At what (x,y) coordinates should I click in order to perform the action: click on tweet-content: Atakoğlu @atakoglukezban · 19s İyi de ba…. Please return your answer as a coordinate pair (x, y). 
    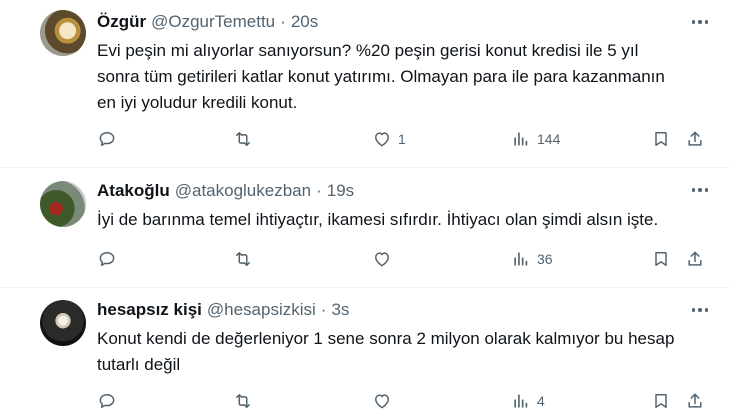
    Looking at the image, I should click on (404, 206).